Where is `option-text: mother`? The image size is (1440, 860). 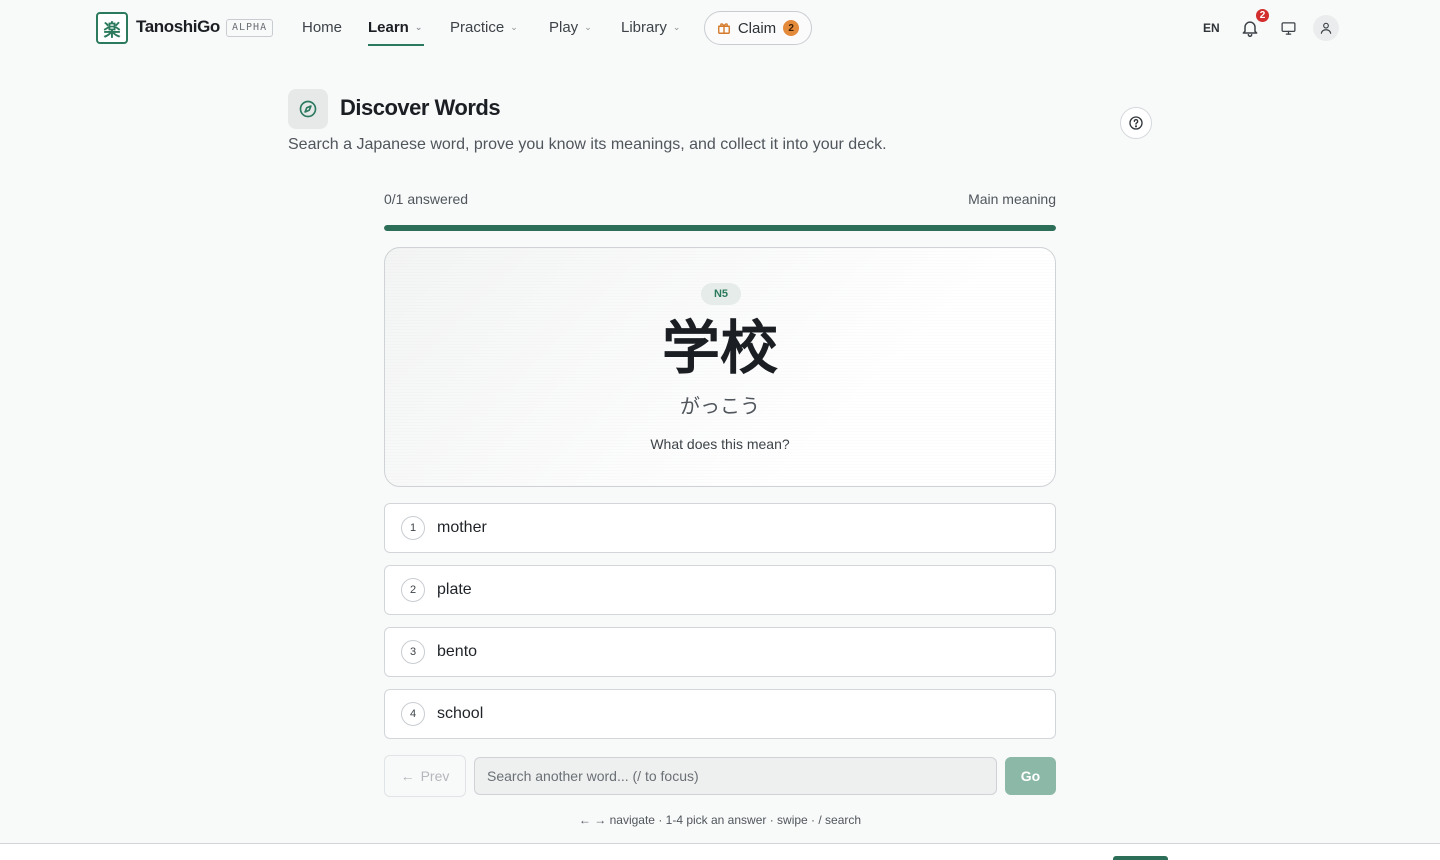
option-text: mother is located at coordinates (462, 527).